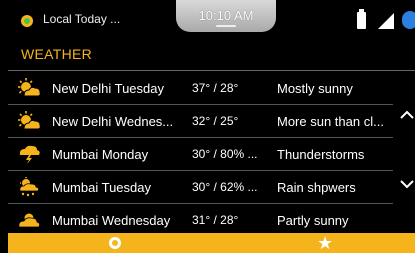 Image resolution: width=415 pixels, height=253 pixels. What do you see at coordinates (386, 21) in the screenshot?
I see `signal-icon` at bounding box center [386, 21].